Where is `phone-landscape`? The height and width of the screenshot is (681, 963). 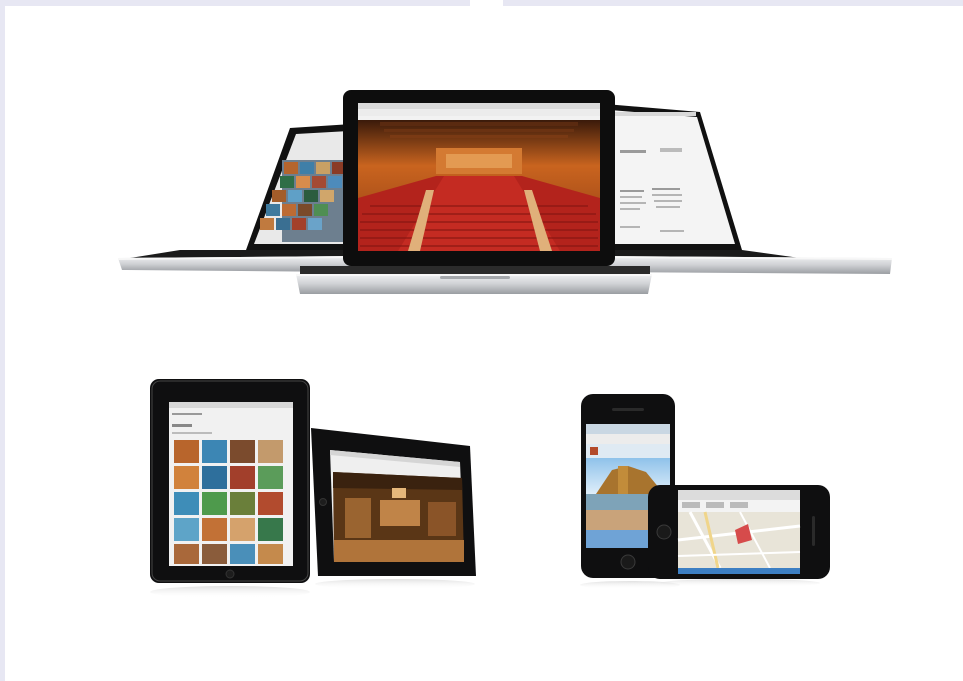 phone-landscape is located at coordinates (739, 536).